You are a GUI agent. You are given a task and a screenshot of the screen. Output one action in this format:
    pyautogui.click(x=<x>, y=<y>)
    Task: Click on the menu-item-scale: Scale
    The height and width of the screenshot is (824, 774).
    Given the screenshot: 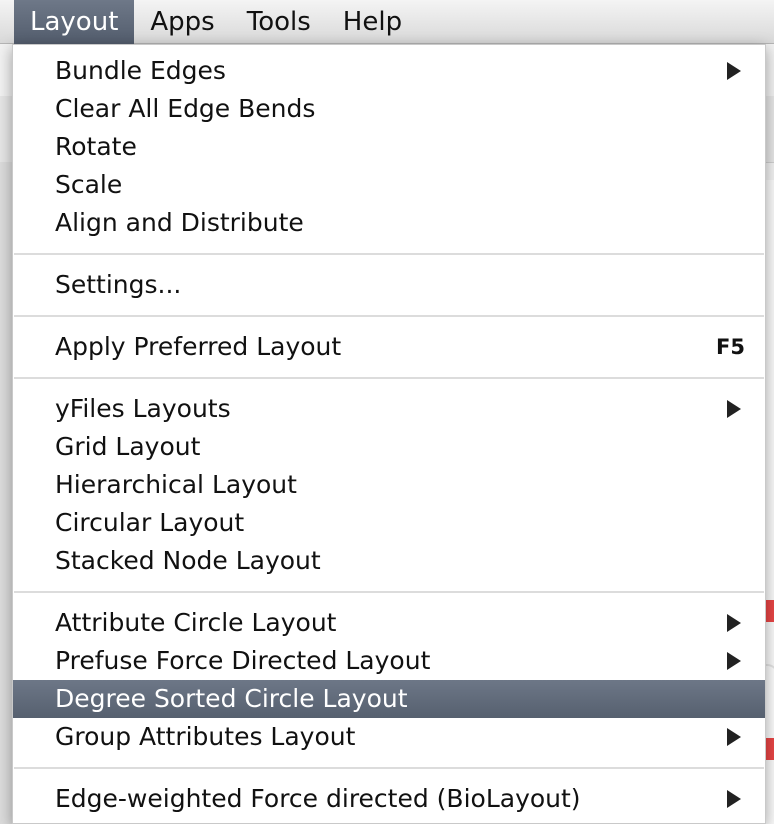 What is the action you would take?
    pyautogui.click(x=389, y=185)
    